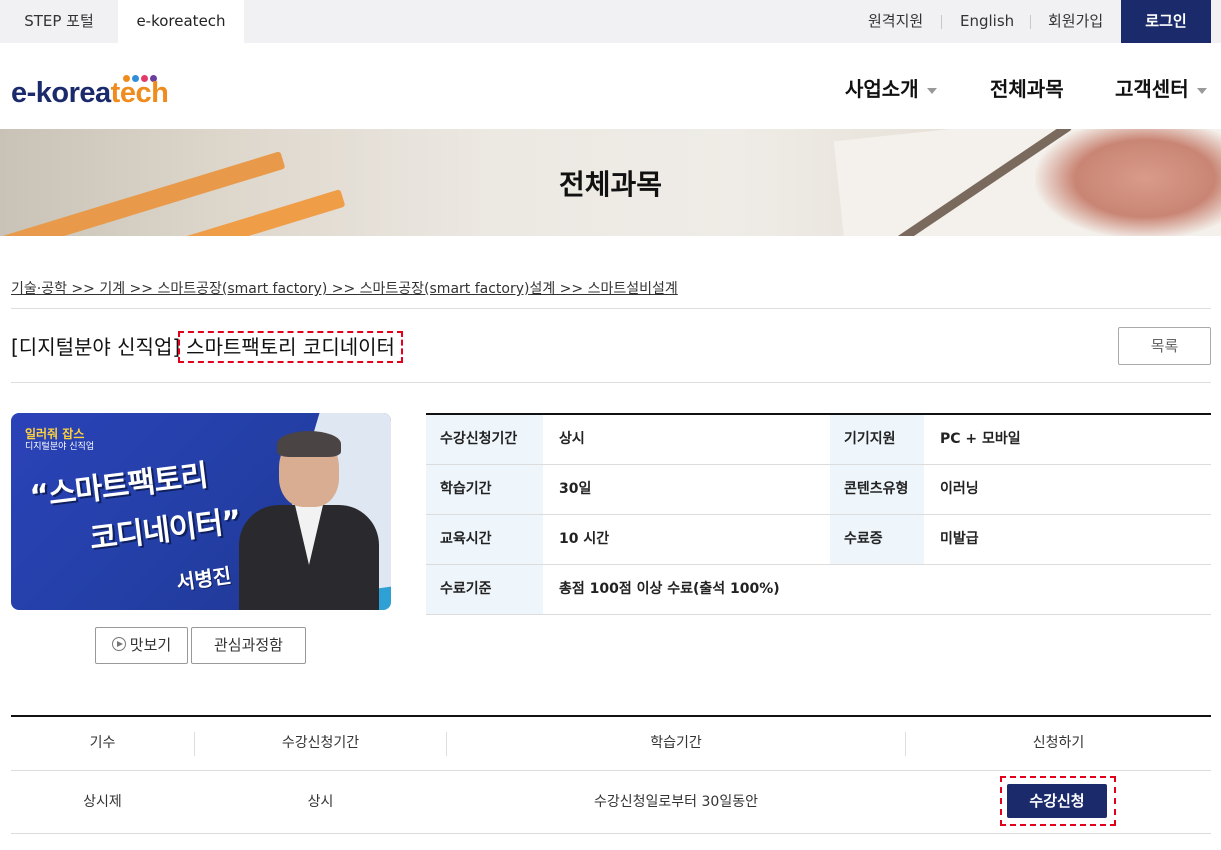  What do you see at coordinates (895, 21) in the screenshot?
I see `remote-support-link: 원격지원` at bounding box center [895, 21].